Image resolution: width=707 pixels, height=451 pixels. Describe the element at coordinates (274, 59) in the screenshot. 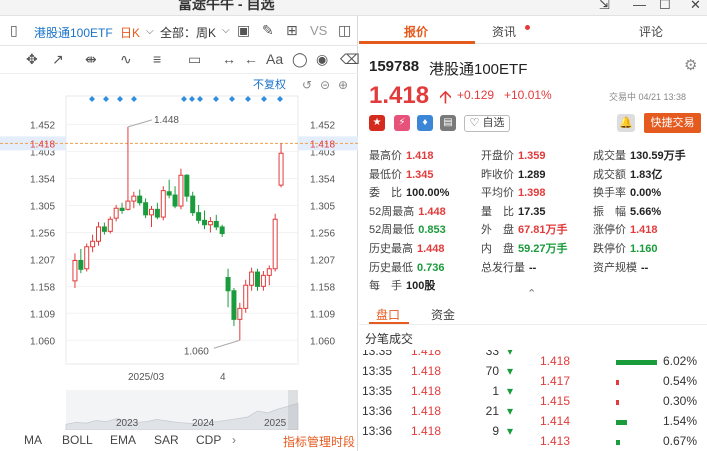

I see `text-icon: Aa` at that location.